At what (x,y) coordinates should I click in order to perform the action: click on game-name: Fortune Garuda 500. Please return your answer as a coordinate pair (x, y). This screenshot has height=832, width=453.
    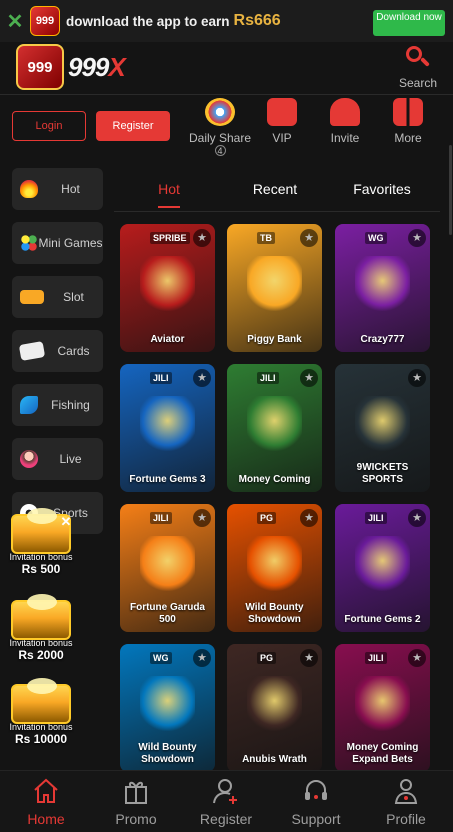
    Looking at the image, I should click on (167, 613).